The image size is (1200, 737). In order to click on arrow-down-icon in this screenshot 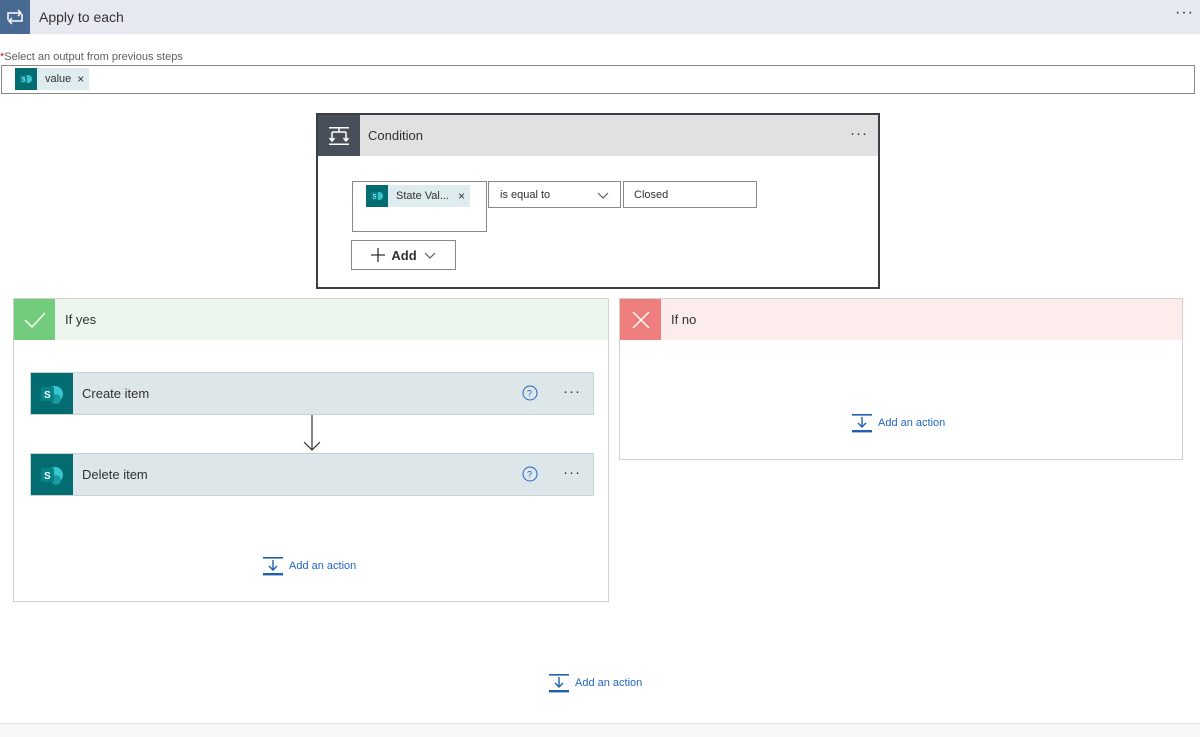, I will do `click(312, 433)`.